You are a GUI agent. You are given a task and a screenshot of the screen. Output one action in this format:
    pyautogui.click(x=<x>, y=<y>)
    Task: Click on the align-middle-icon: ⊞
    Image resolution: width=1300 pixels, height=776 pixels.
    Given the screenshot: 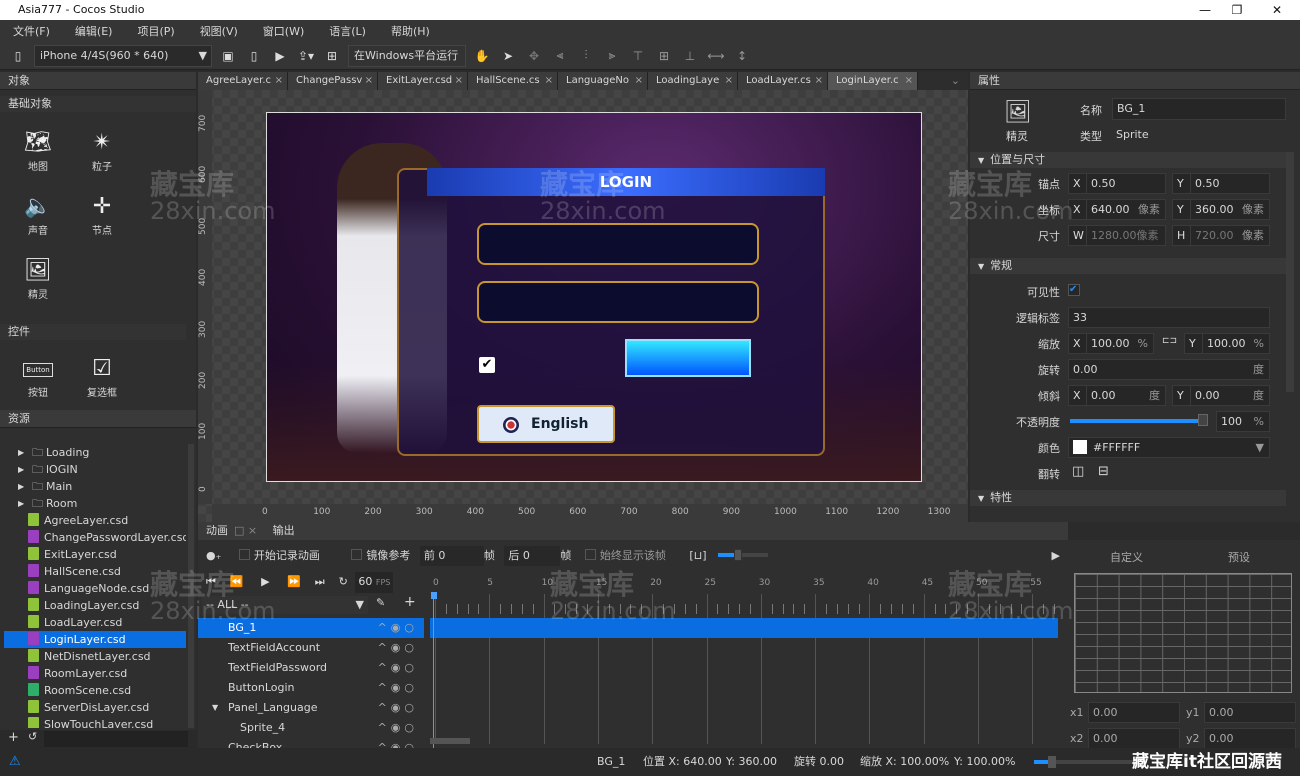 What is the action you would take?
    pyautogui.click(x=664, y=56)
    